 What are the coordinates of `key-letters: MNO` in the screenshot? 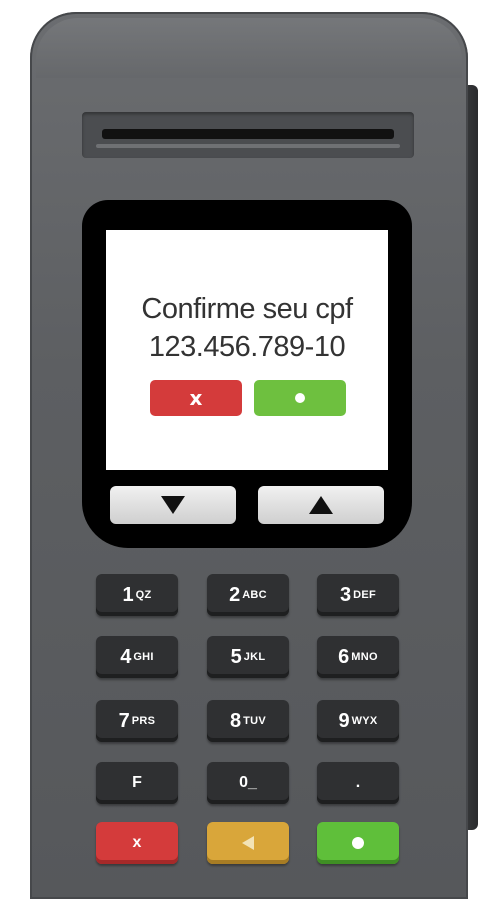 It's located at (364, 657).